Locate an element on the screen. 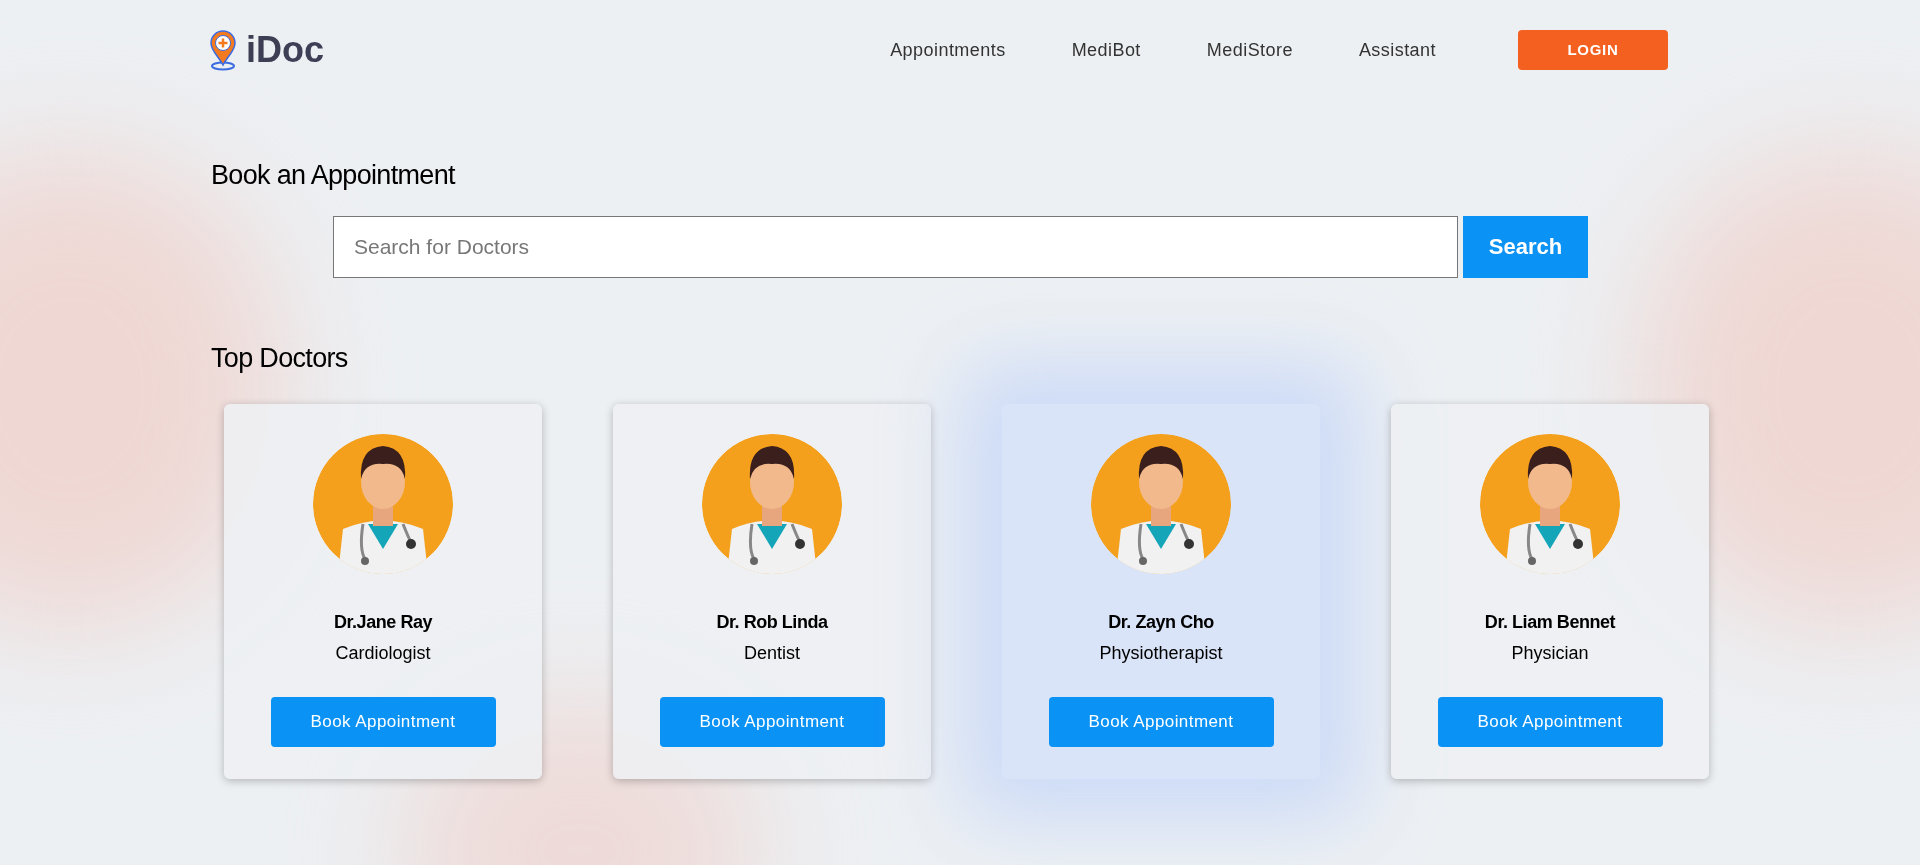 The image size is (1920, 865). doctor-name: Dr. Liam Bennet is located at coordinates (1550, 622).